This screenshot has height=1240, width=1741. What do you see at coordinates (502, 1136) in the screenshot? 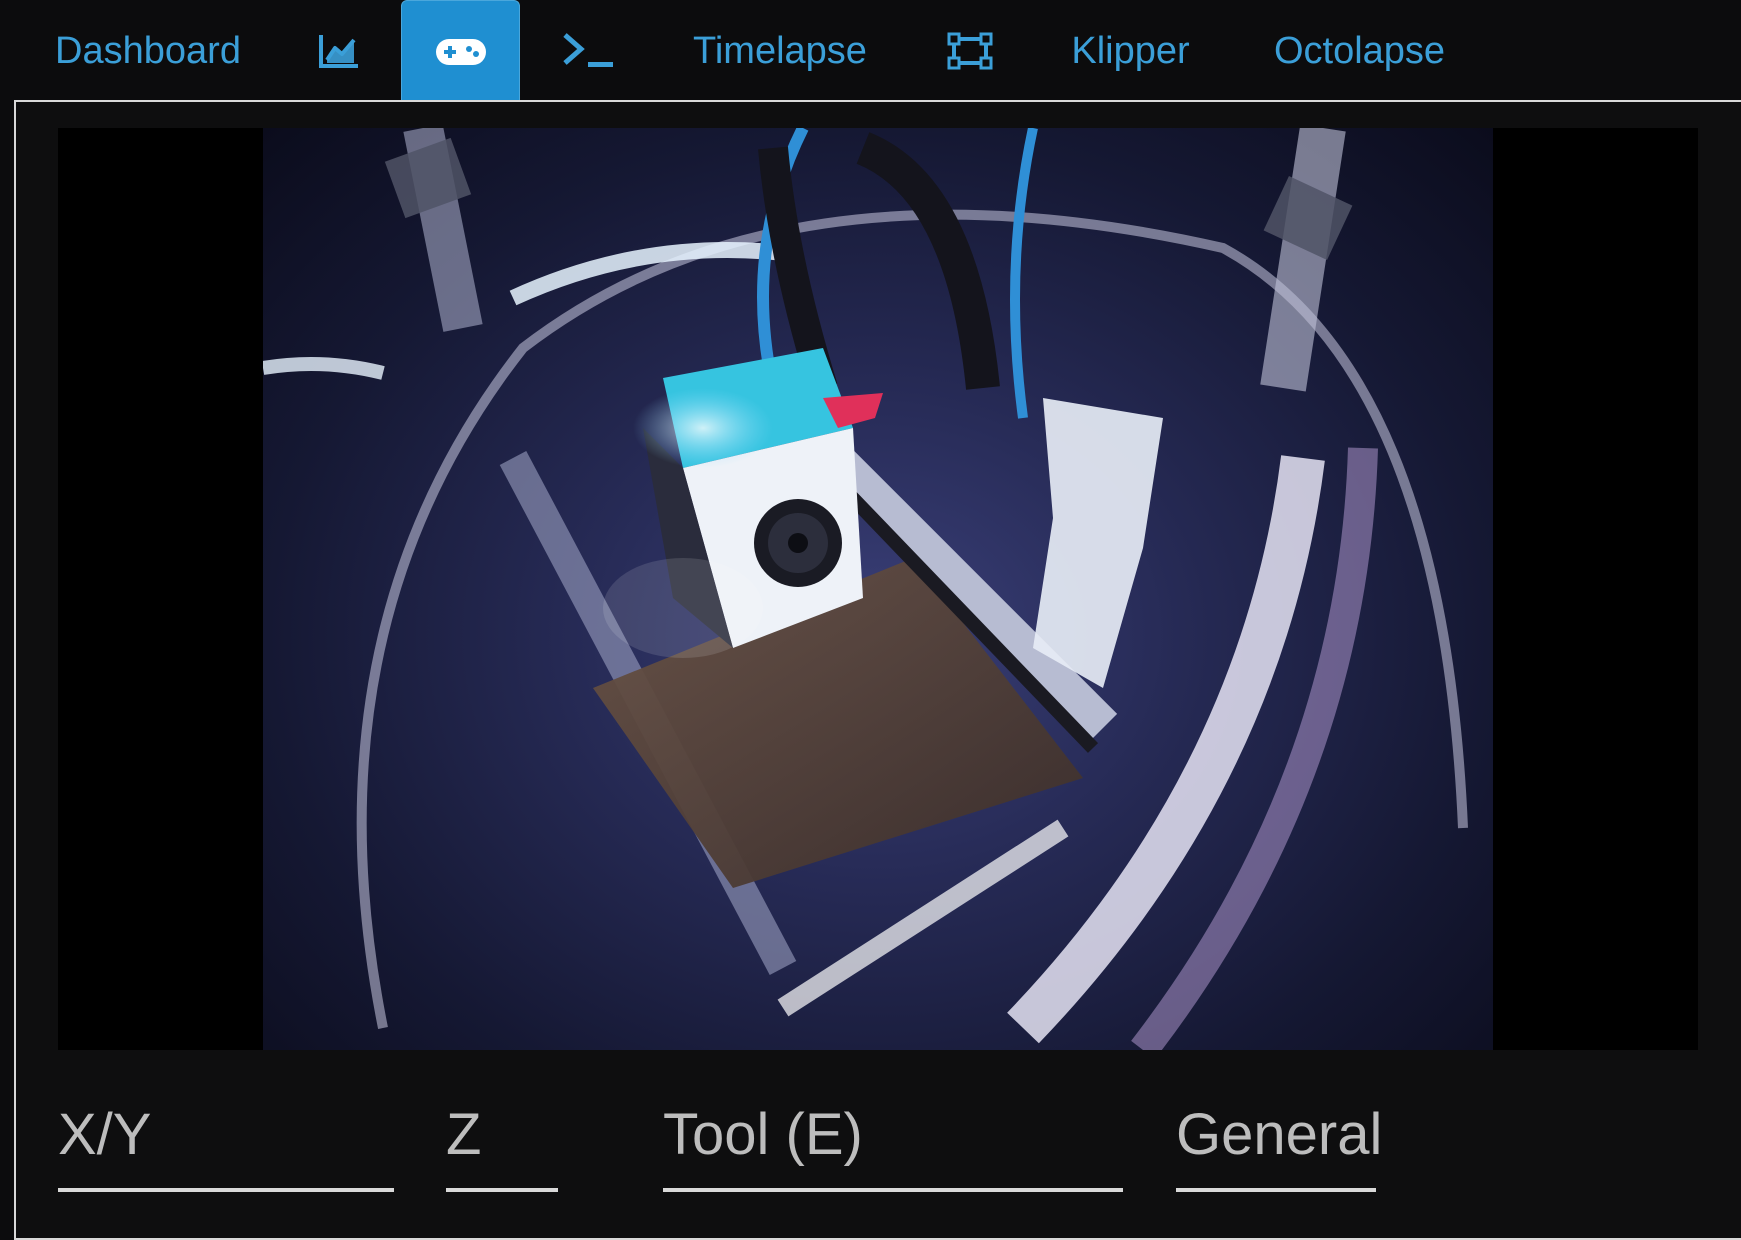
I see `section-z: Z` at bounding box center [502, 1136].